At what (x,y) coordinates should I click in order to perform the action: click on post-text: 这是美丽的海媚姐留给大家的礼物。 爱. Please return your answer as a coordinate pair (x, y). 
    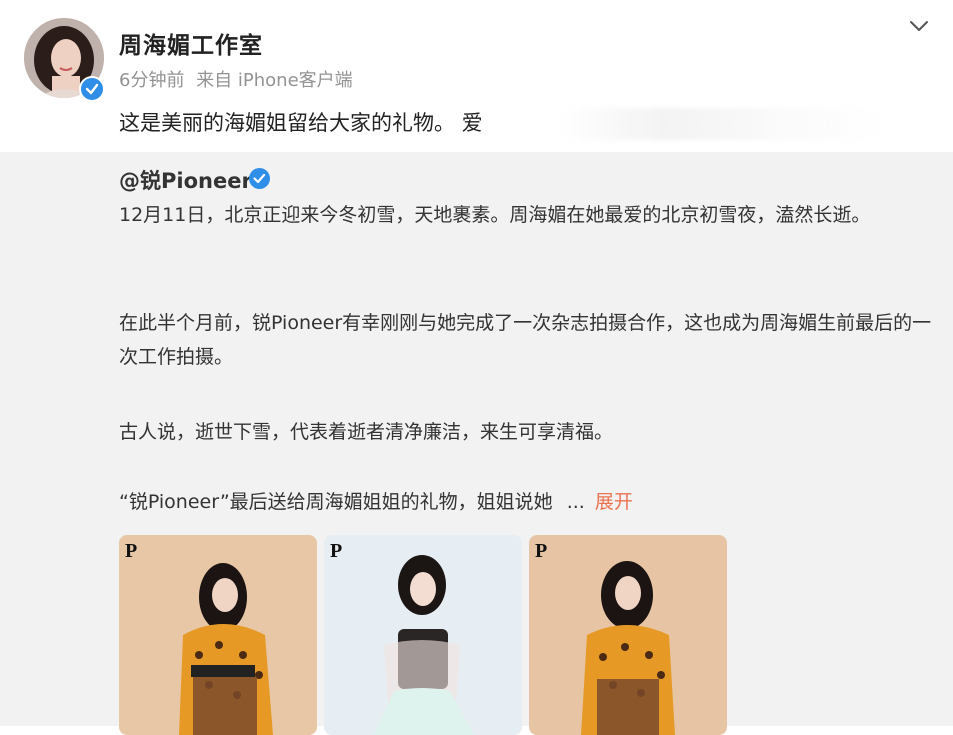
    Looking at the image, I should click on (301, 123).